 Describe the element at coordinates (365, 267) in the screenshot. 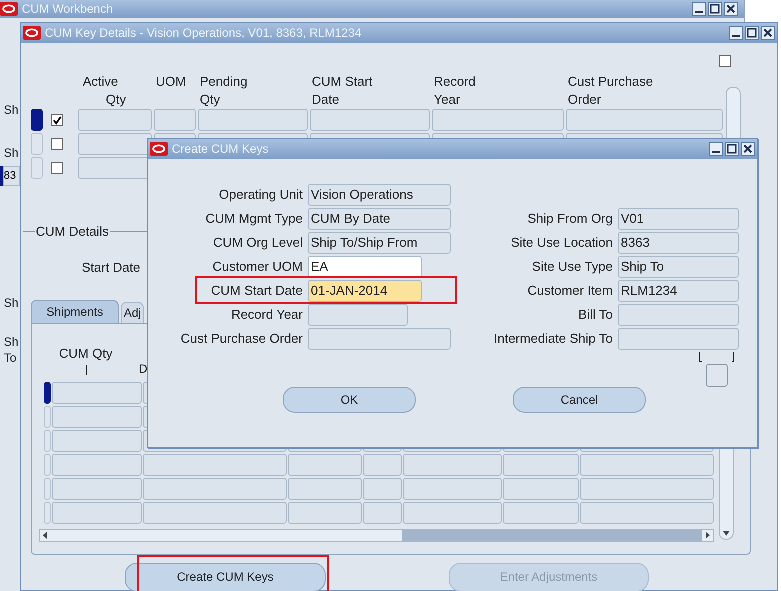

I see `text-field: EA` at that location.